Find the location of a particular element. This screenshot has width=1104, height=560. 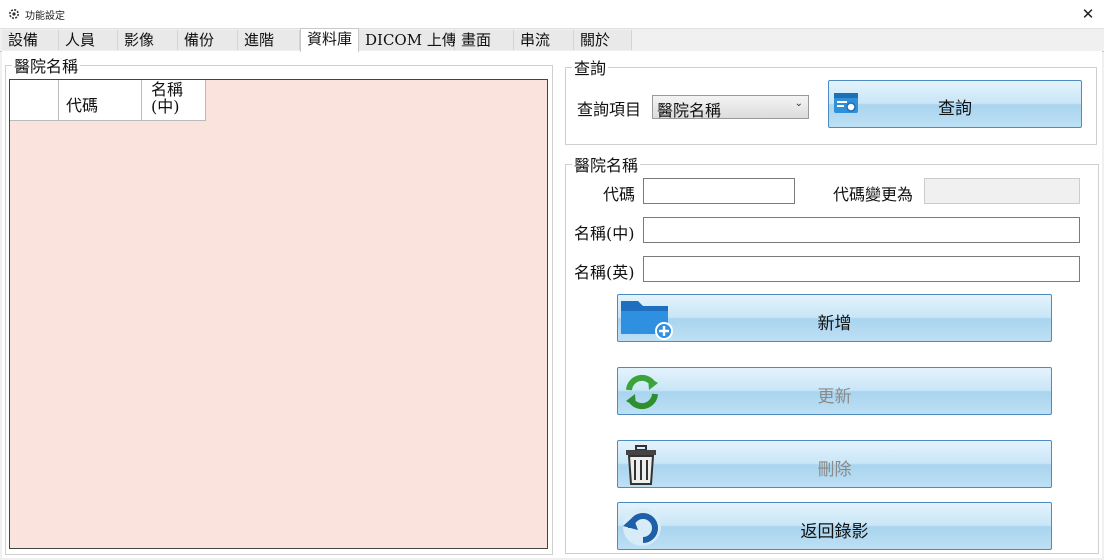

code-change-label: 代碼變更為 is located at coordinates (873, 194).